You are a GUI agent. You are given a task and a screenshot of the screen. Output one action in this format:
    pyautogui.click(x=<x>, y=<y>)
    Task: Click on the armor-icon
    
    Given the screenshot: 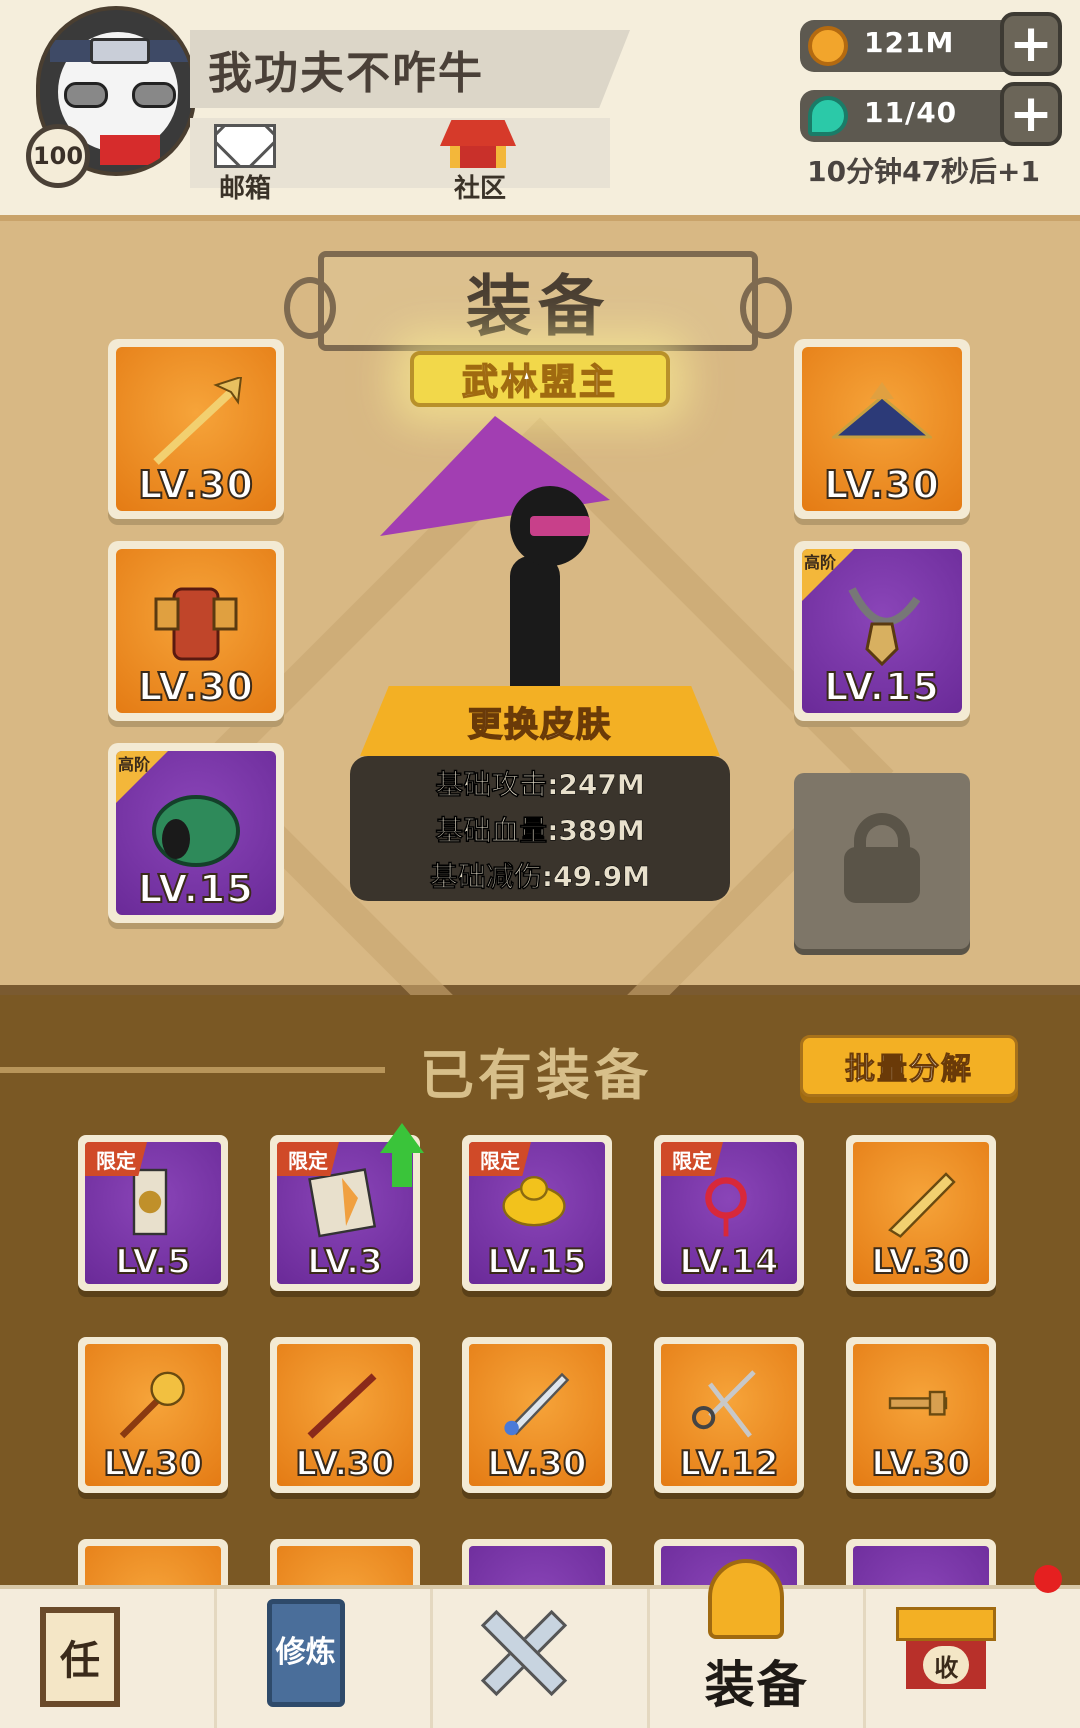 What is the action you would take?
    pyautogui.click(x=196, y=624)
    